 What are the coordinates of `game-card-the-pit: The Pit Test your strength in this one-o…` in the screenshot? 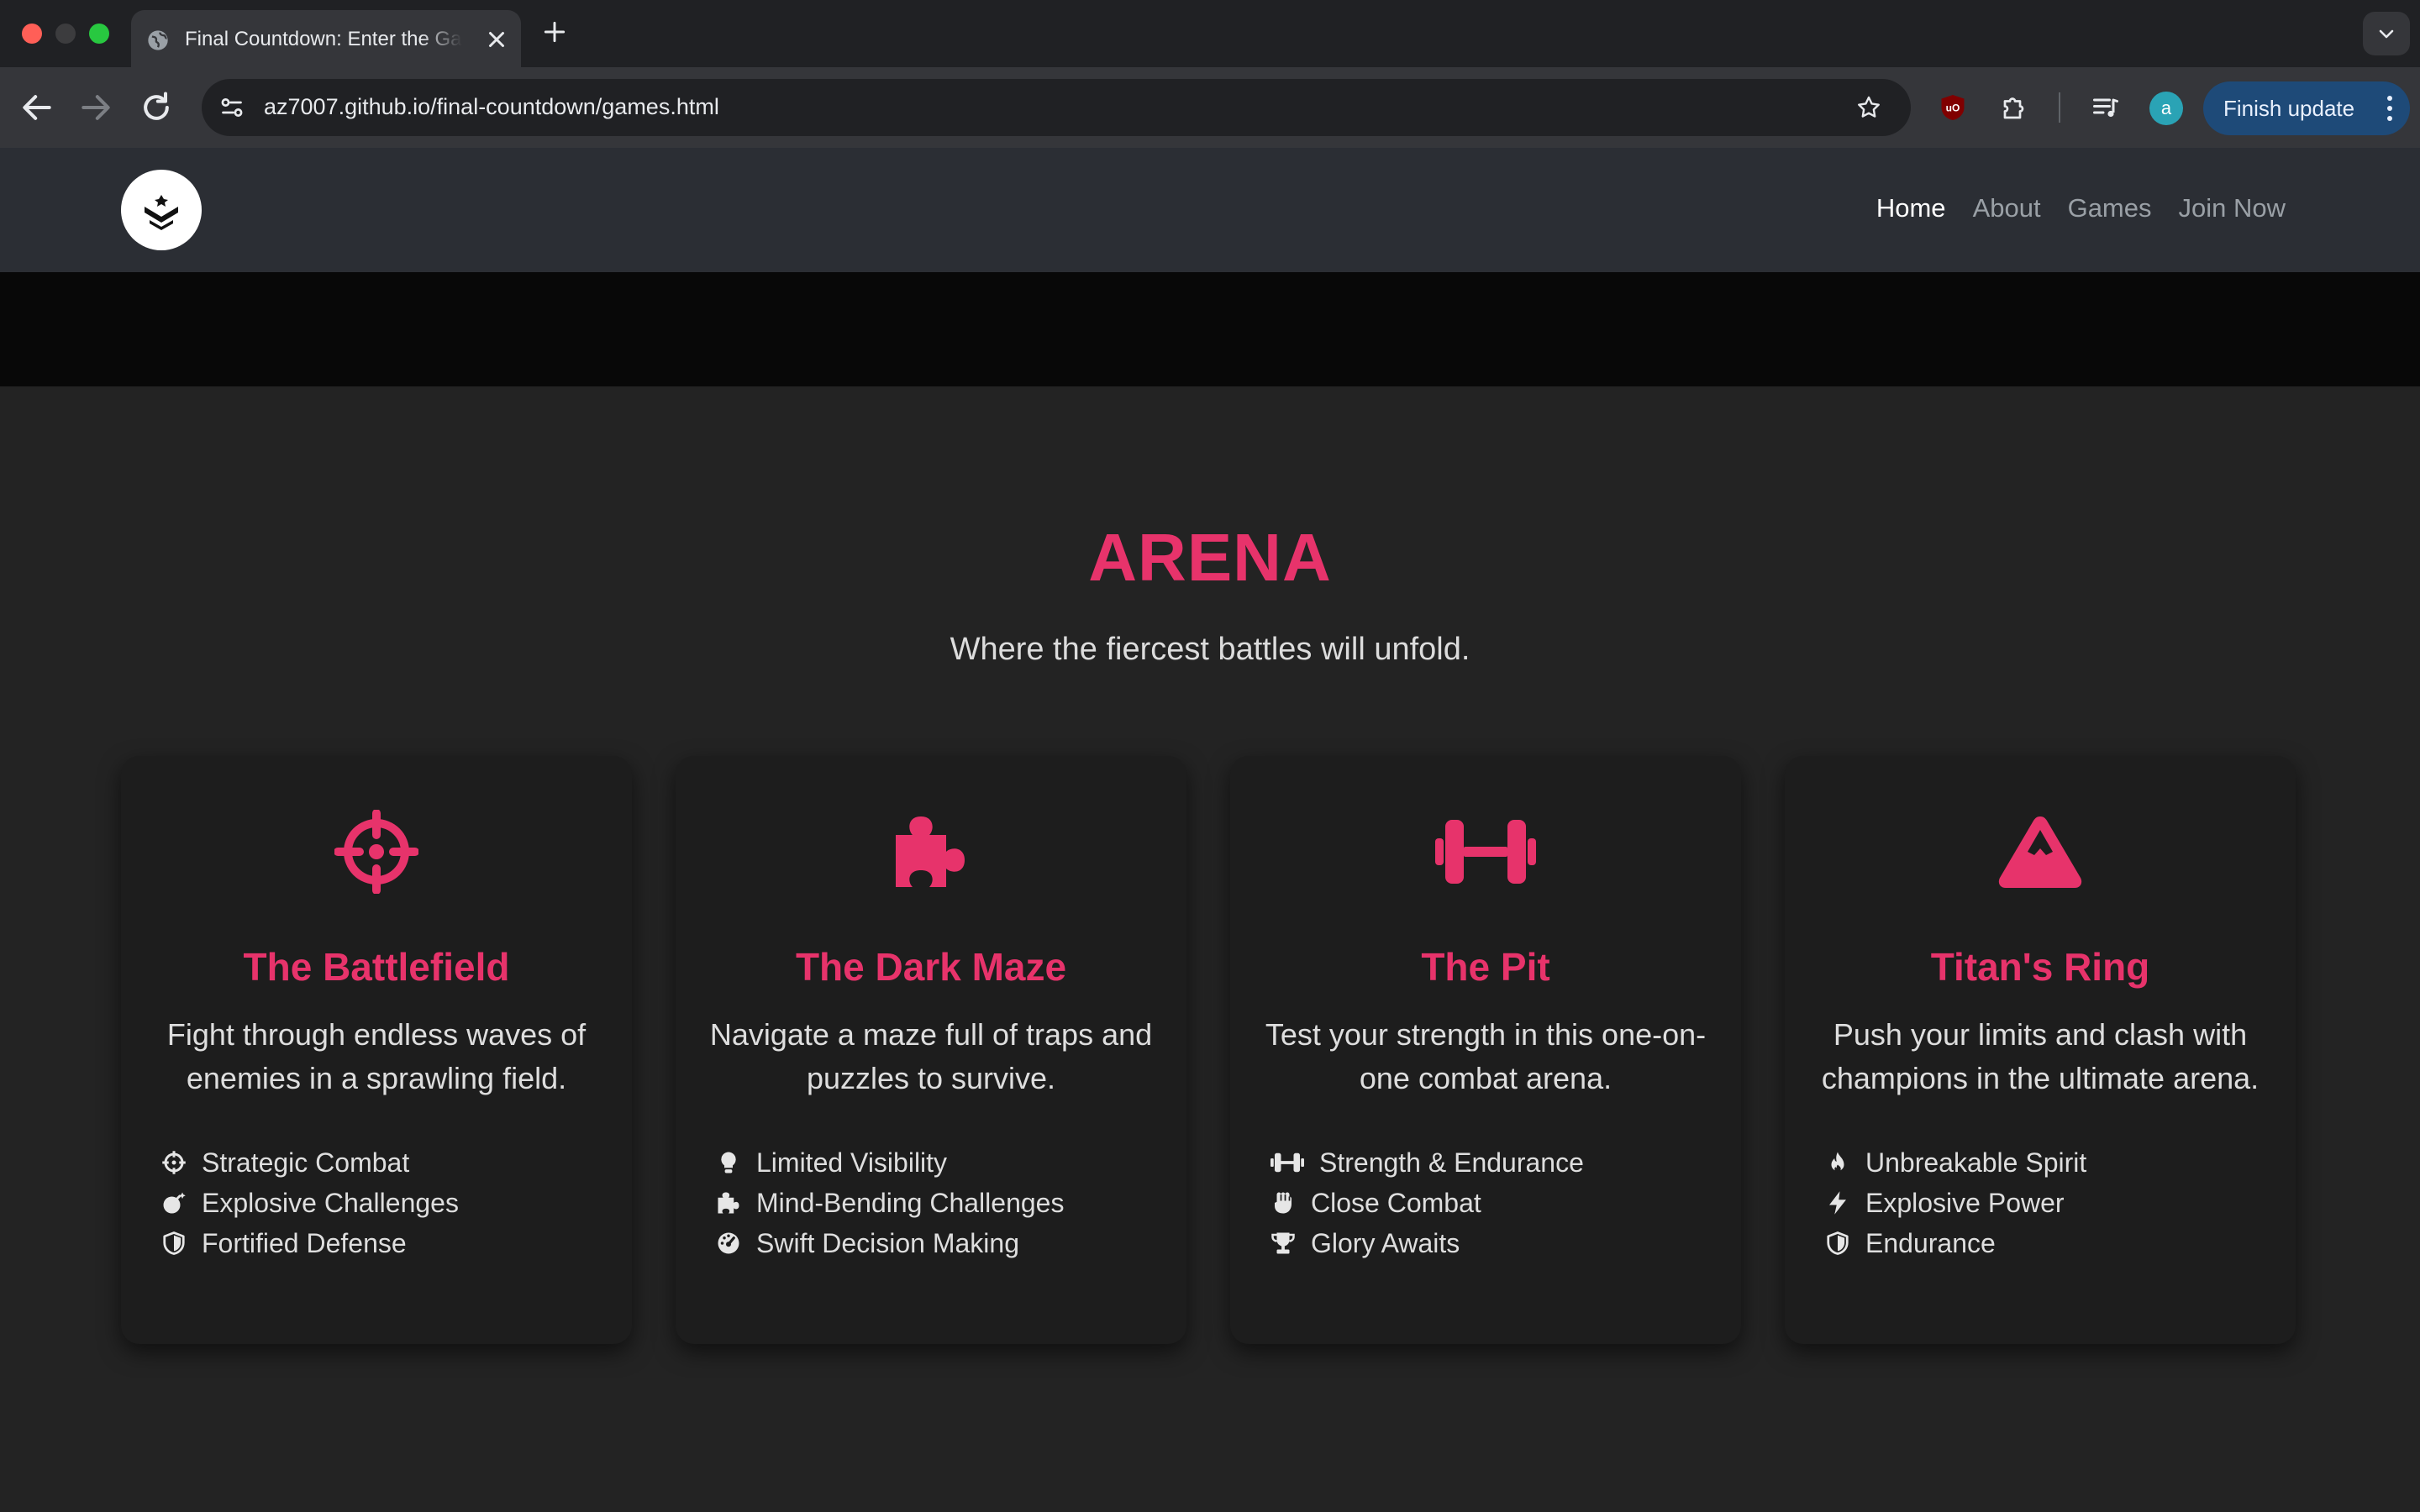 It's located at (1485, 1050).